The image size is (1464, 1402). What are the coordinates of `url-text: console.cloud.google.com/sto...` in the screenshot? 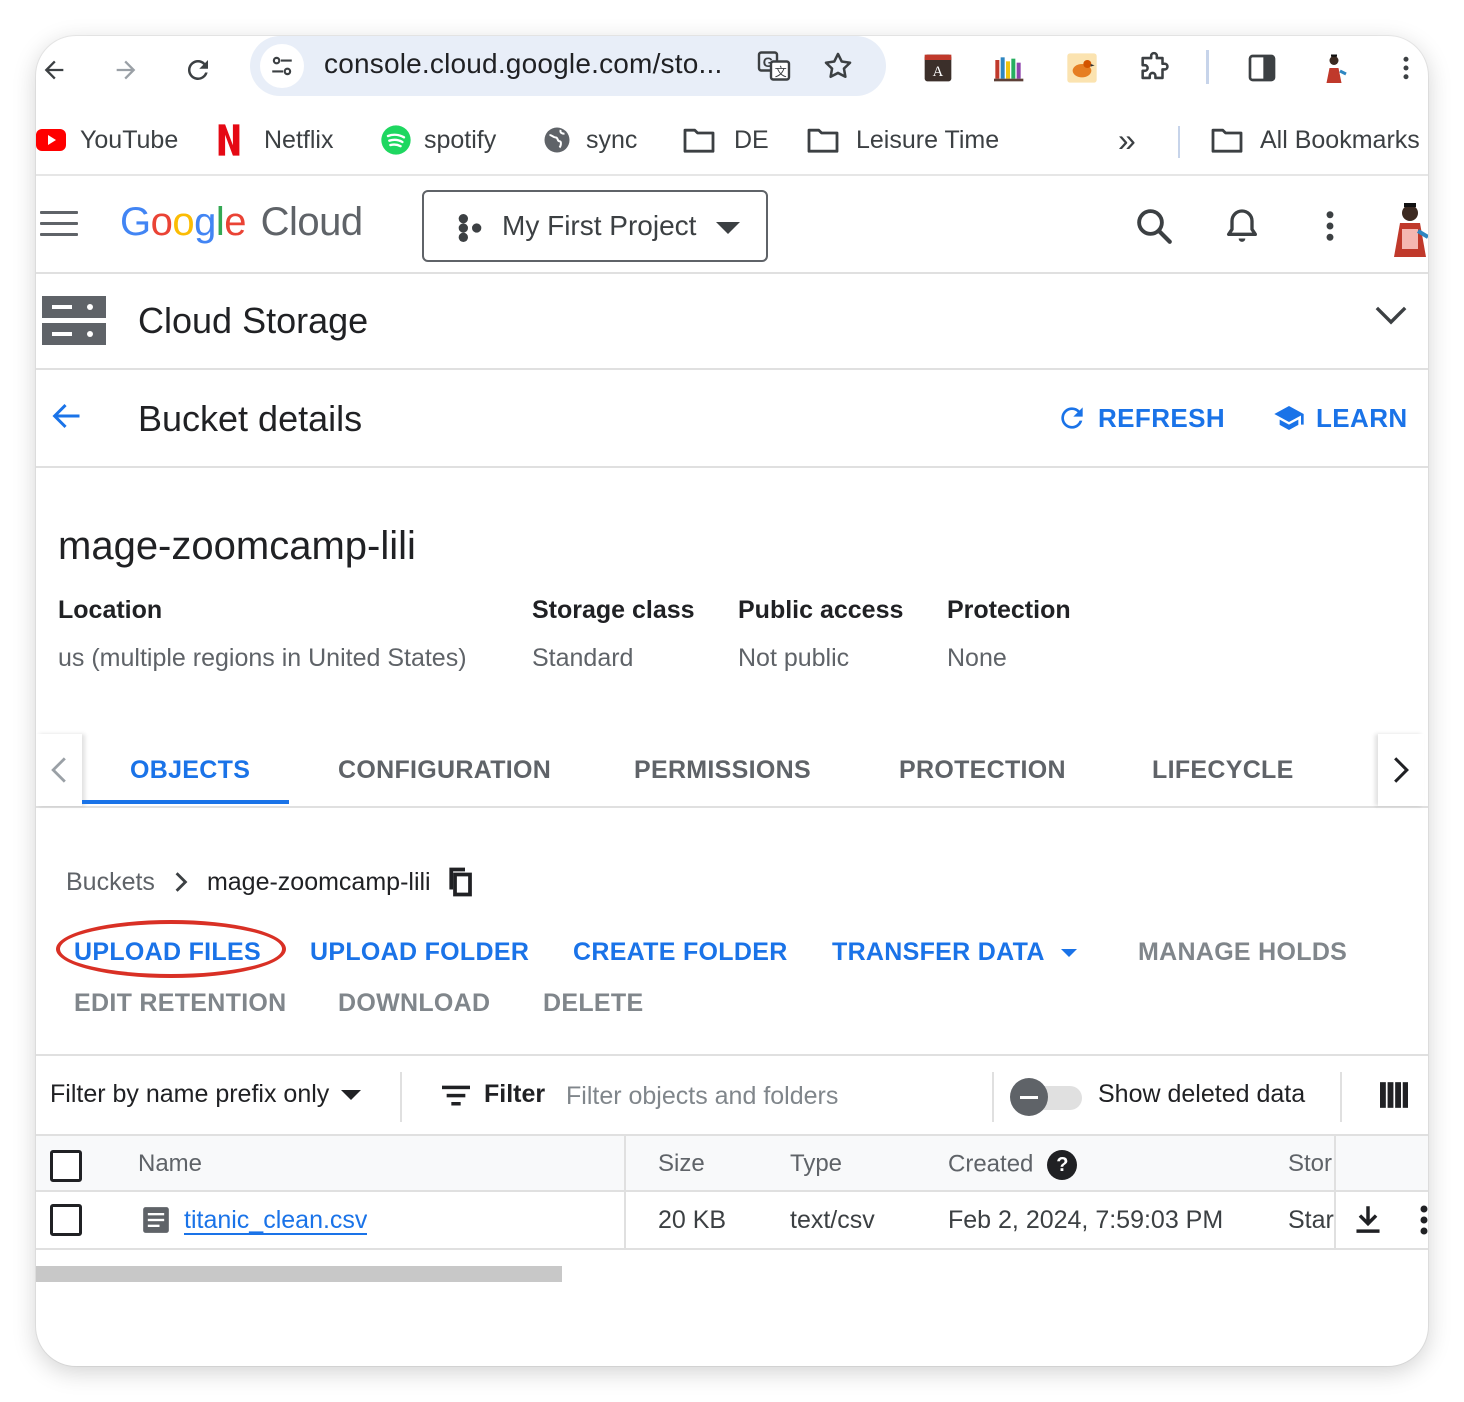 It's located at (523, 64).